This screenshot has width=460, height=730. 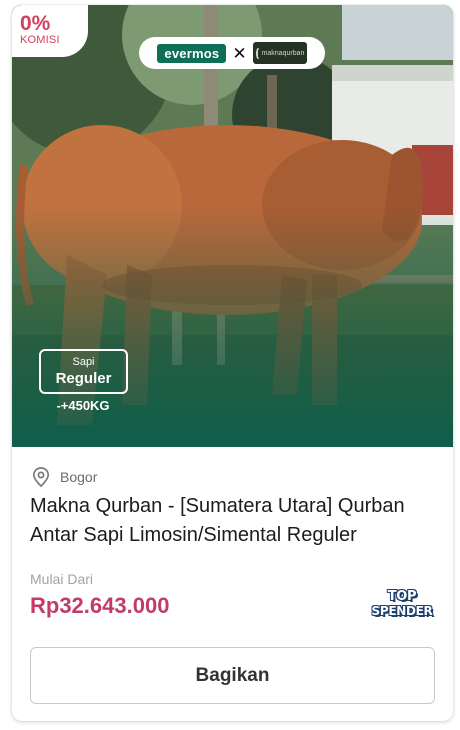 I want to click on price-label: Mulai Dari, so click(x=62, y=579).